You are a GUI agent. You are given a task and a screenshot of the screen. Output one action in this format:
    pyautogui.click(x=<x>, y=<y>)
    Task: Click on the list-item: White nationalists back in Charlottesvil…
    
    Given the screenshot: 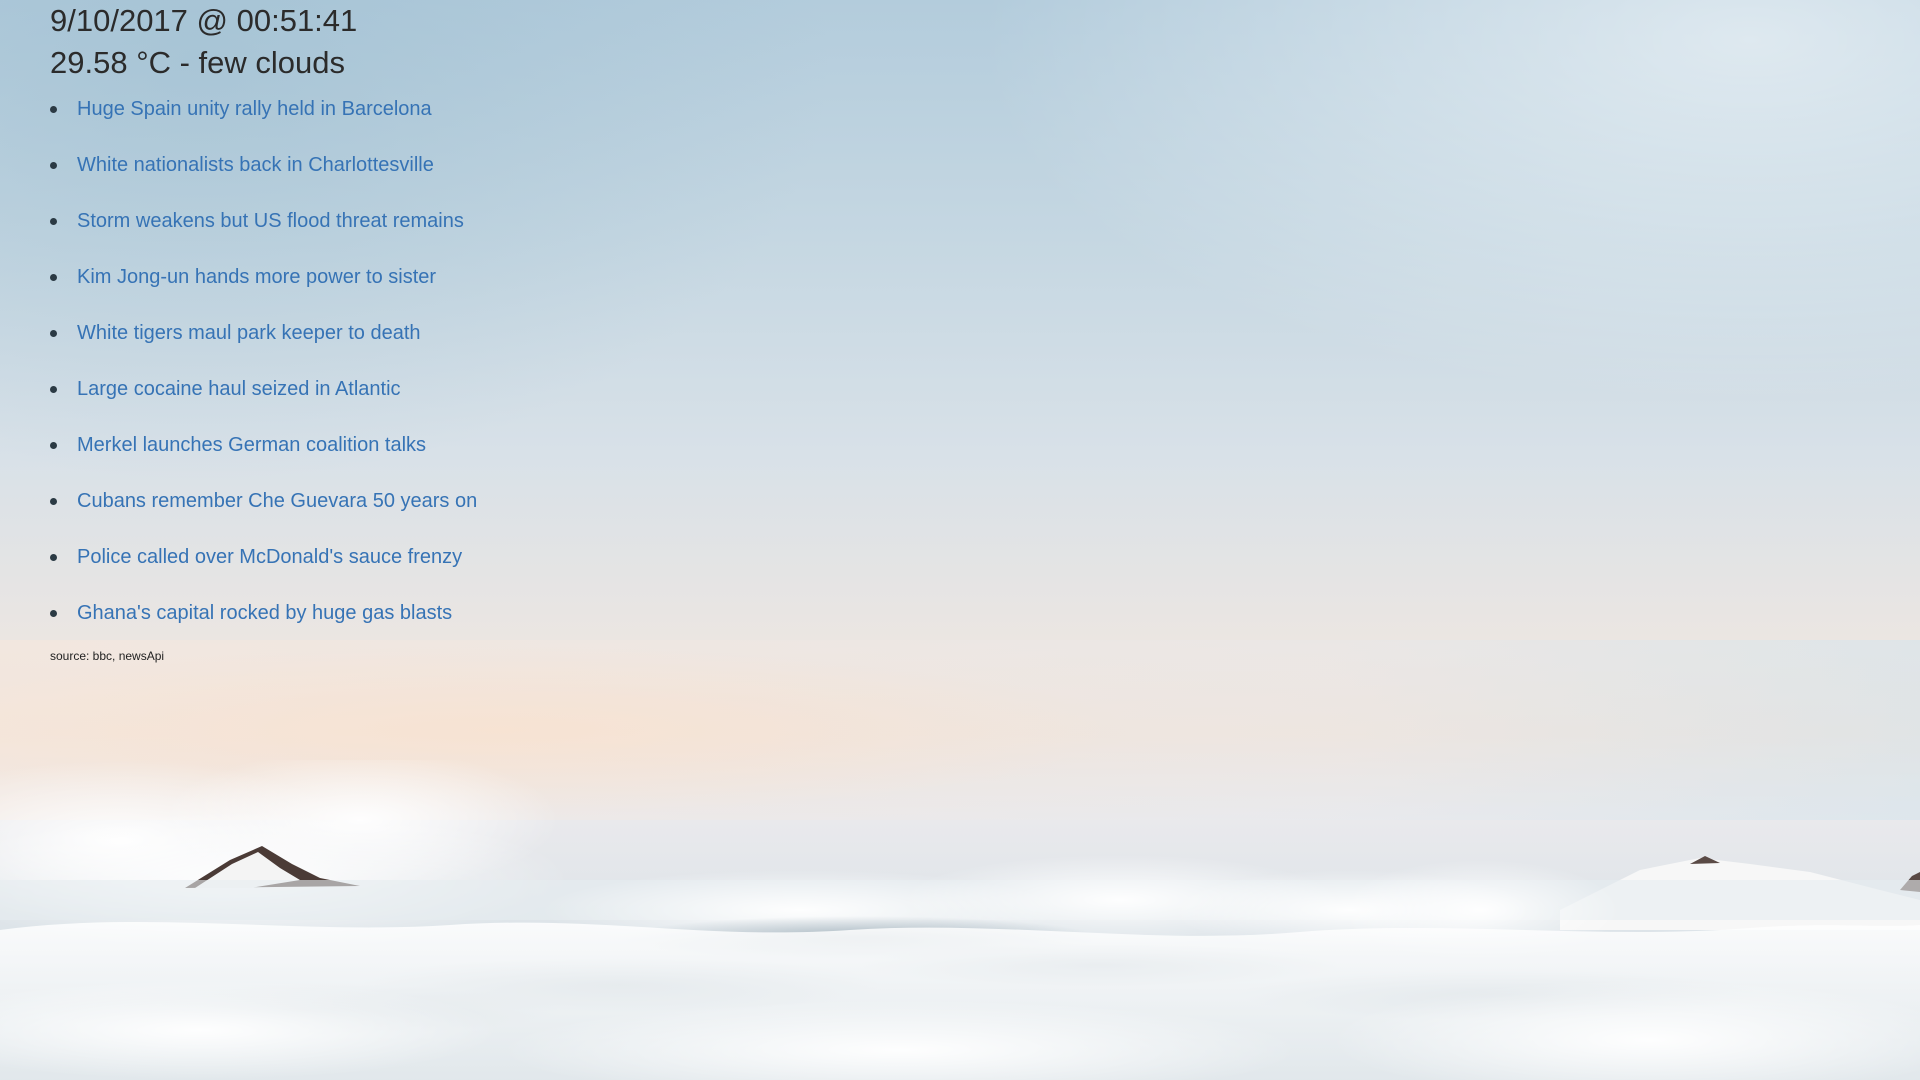 What is the action you would take?
    pyautogui.click(x=350, y=176)
    